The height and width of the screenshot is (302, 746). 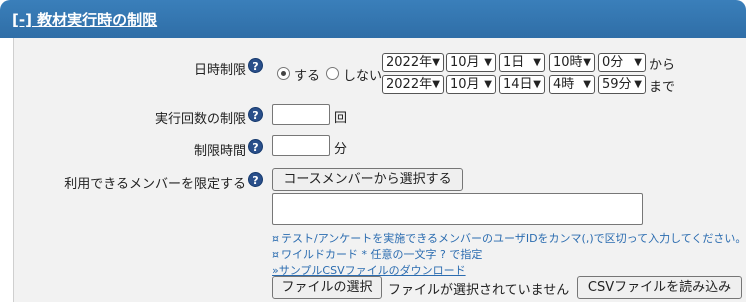 I want to click on time-limit-label: 制限時間, so click(x=219, y=151).